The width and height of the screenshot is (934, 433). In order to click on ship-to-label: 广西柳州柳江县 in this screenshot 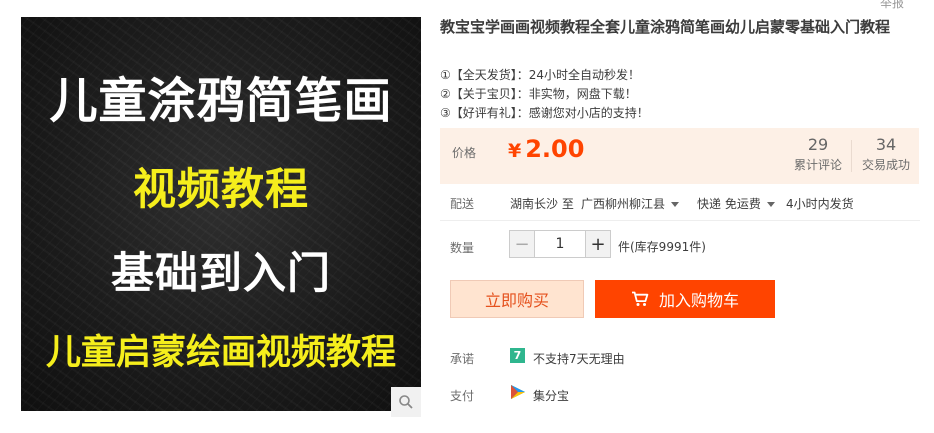, I will do `click(623, 204)`.